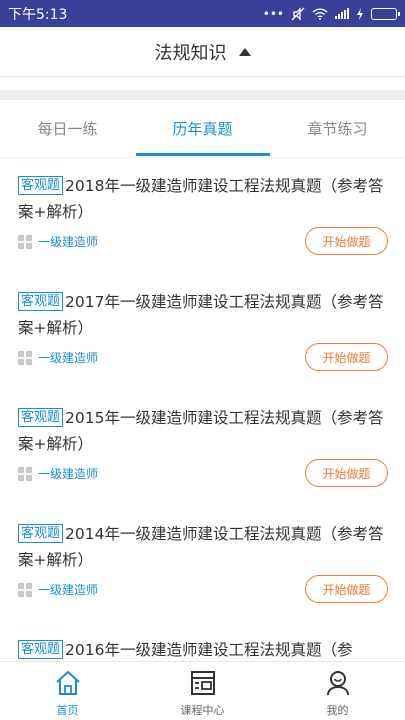 The width and height of the screenshot is (405, 720). I want to click on nav-profile: 我的, so click(337, 691).